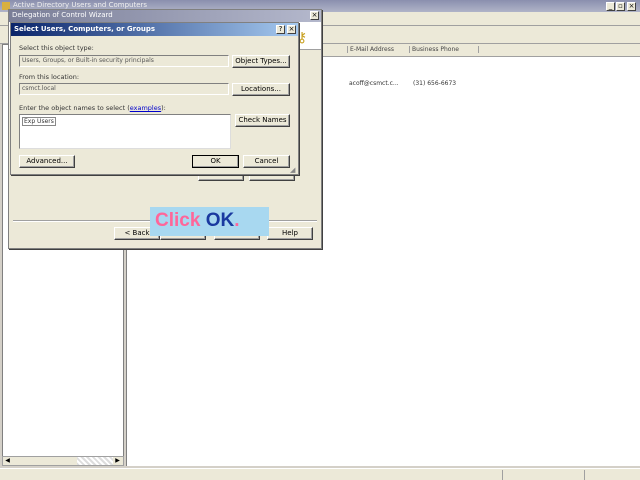 The width and height of the screenshot is (640, 480). Describe the element at coordinates (72, 108) in the screenshot. I see `object-names-label-text: Enter the object names to select` at that location.